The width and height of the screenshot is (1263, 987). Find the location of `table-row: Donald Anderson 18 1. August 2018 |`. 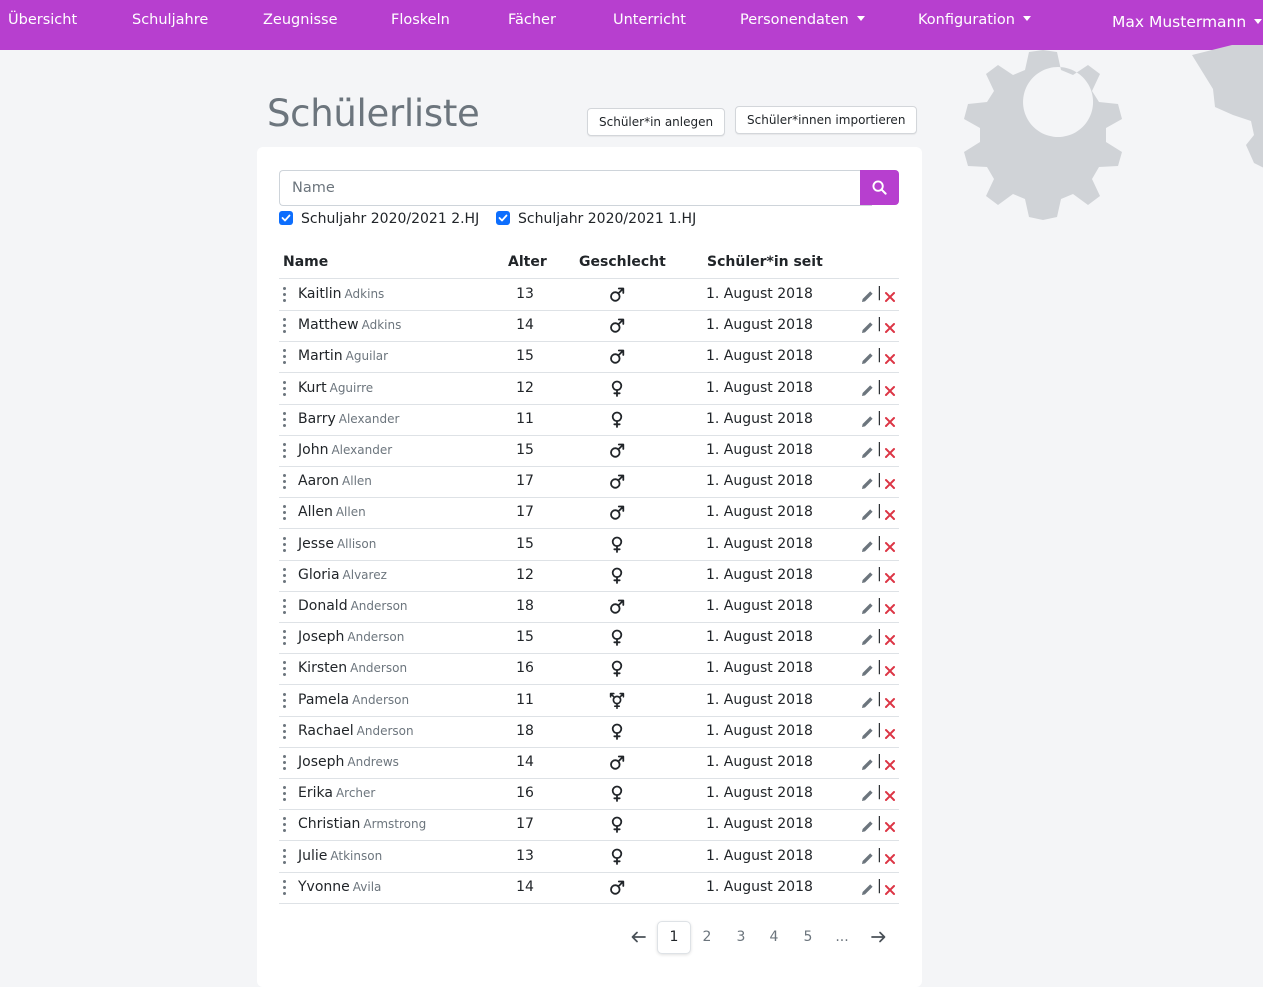

table-row: Donald Anderson 18 1. August 2018 | is located at coordinates (589, 607).